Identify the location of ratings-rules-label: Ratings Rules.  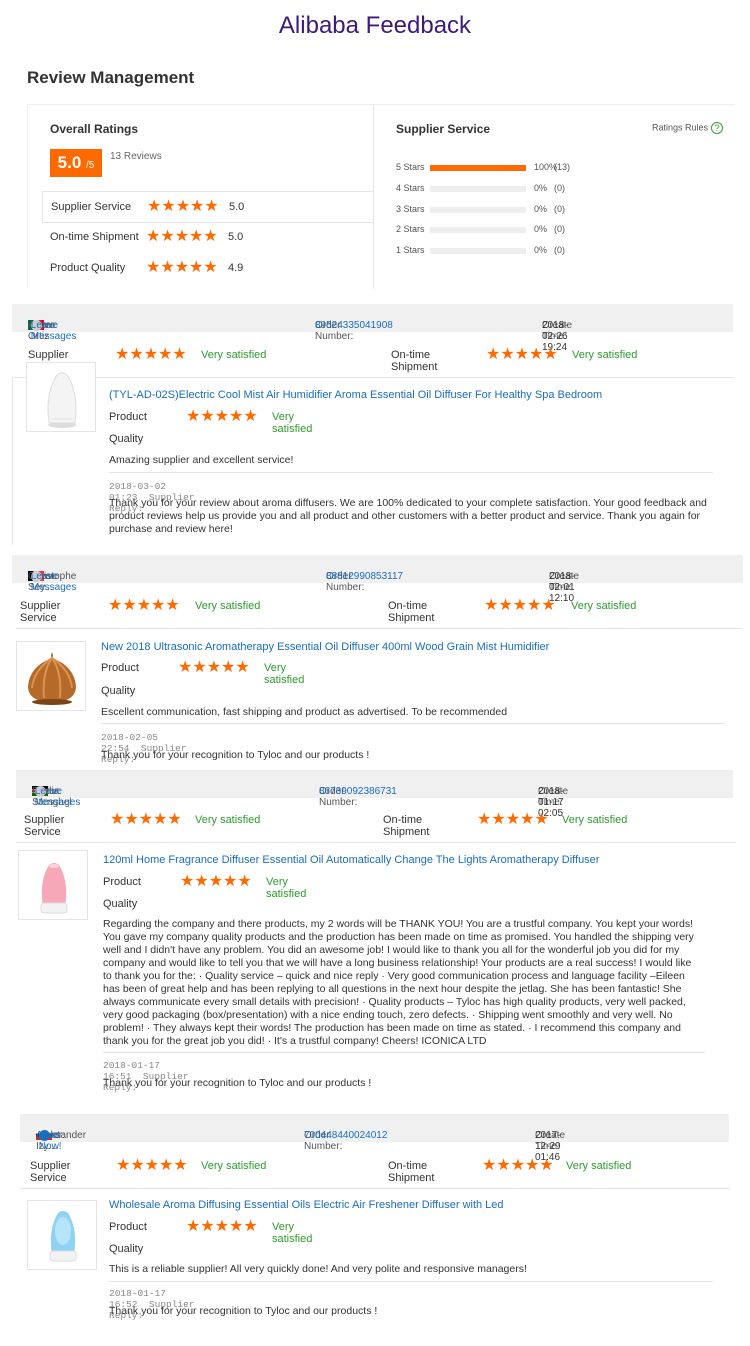
(680, 127).